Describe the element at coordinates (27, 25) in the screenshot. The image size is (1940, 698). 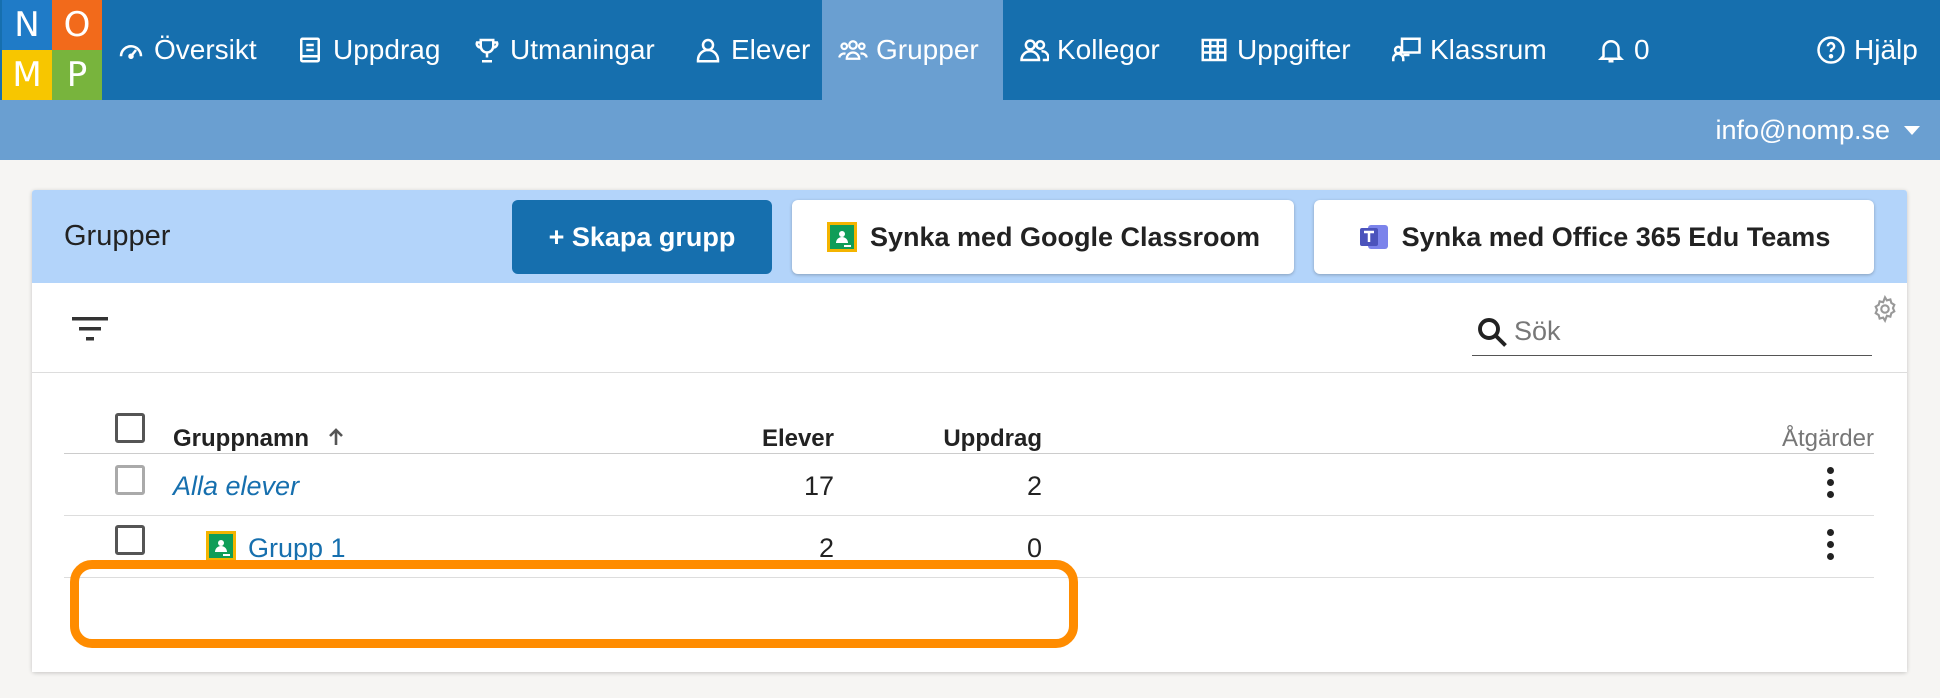
I see `logo-letter-n: N` at that location.